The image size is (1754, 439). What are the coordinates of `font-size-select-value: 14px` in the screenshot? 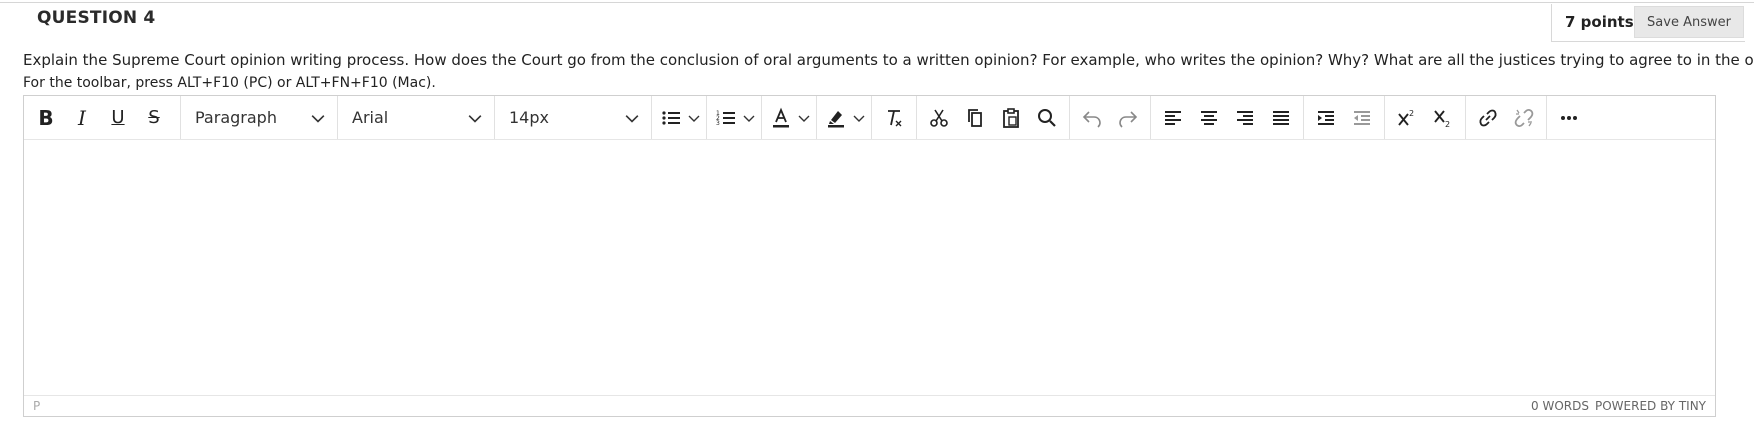 It's located at (529, 117).